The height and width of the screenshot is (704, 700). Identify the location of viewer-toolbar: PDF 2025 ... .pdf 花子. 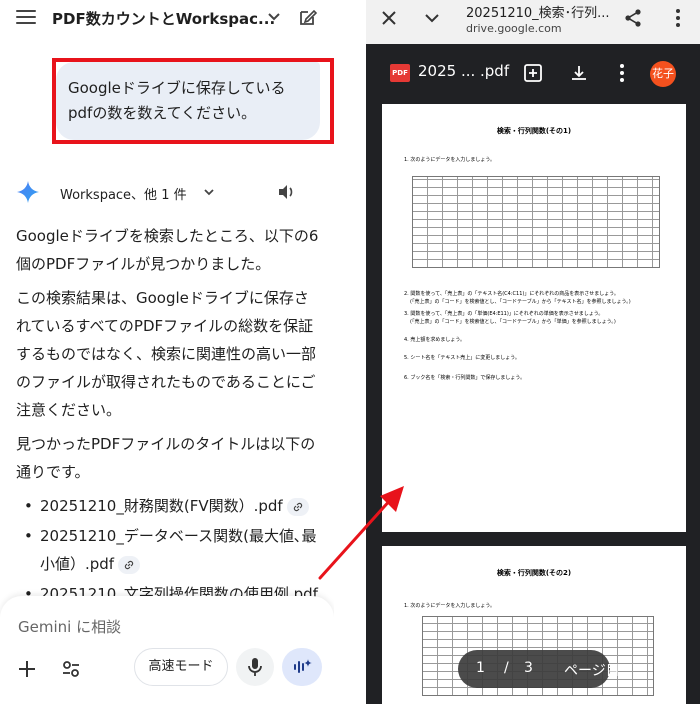
(533, 73).